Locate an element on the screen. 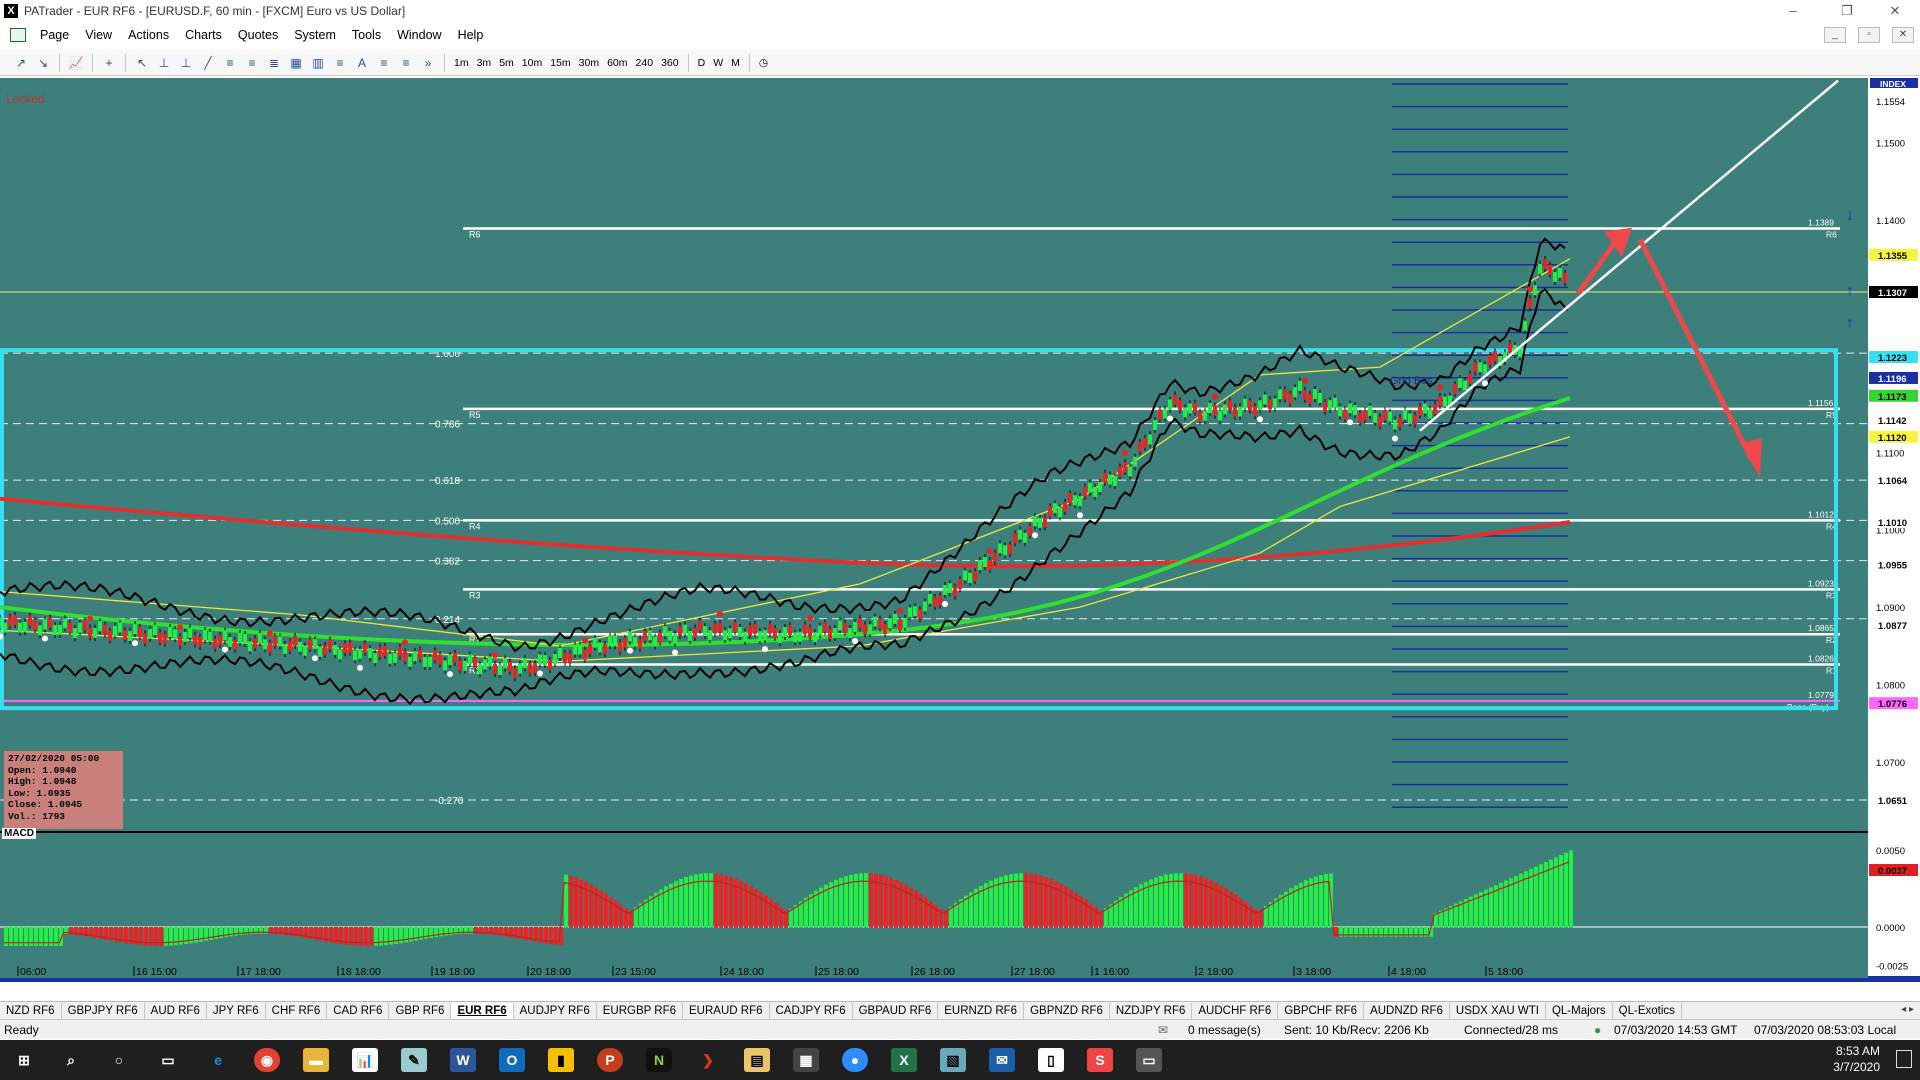  menu-window: Window is located at coordinates (419, 35).